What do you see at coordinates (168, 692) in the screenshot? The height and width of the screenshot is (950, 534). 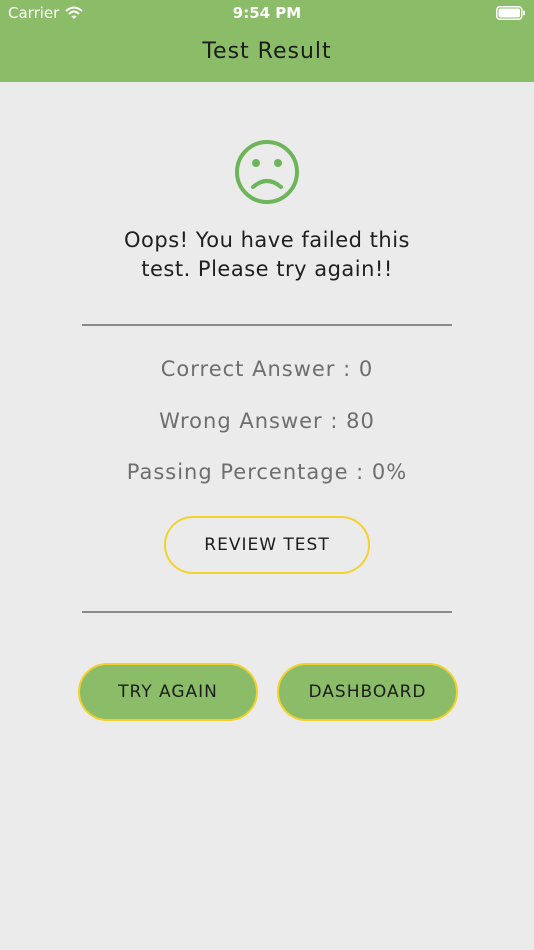 I see `try-again-button: TRY AGAIN` at bounding box center [168, 692].